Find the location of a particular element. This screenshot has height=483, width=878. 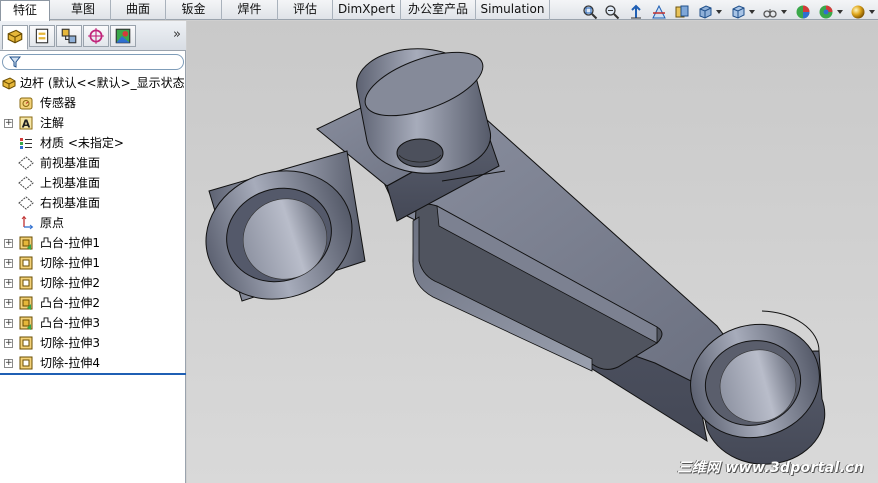

tree-root-part: 边杆 (默认<<默认>_显示状态 is located at coordinates (93, 83).